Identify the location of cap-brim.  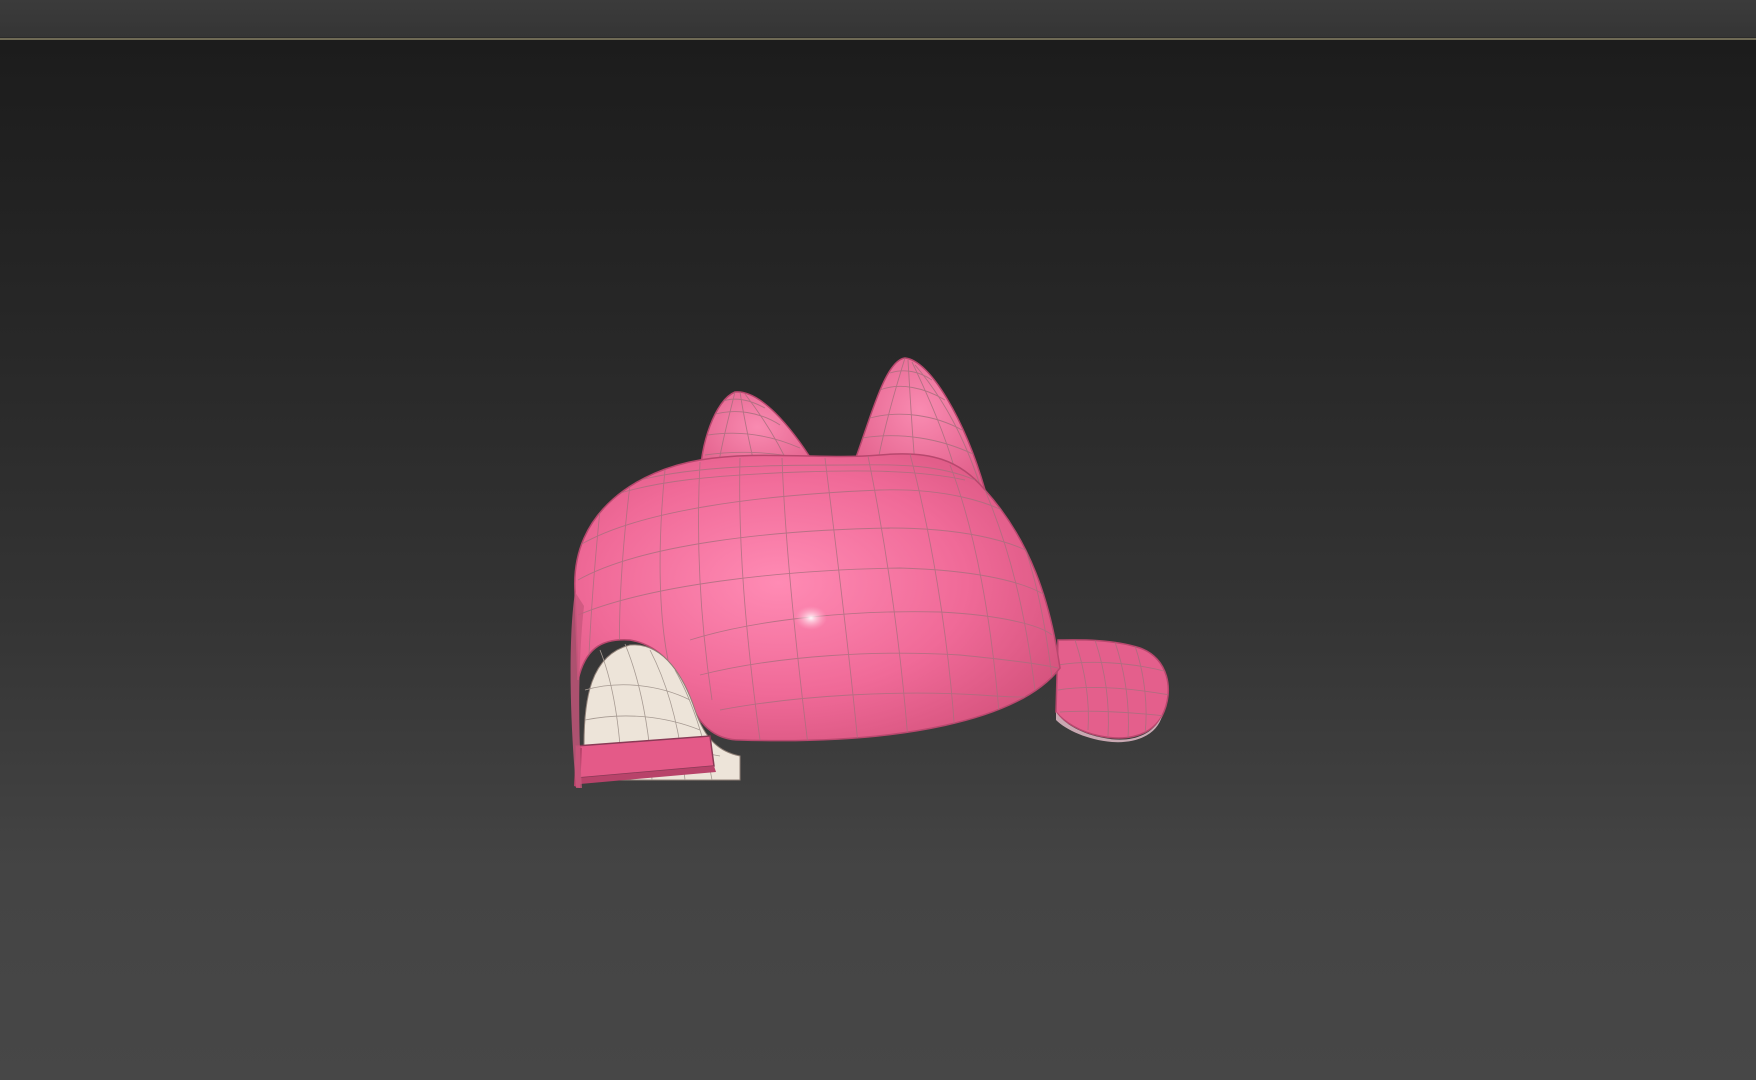
(1112, 689).